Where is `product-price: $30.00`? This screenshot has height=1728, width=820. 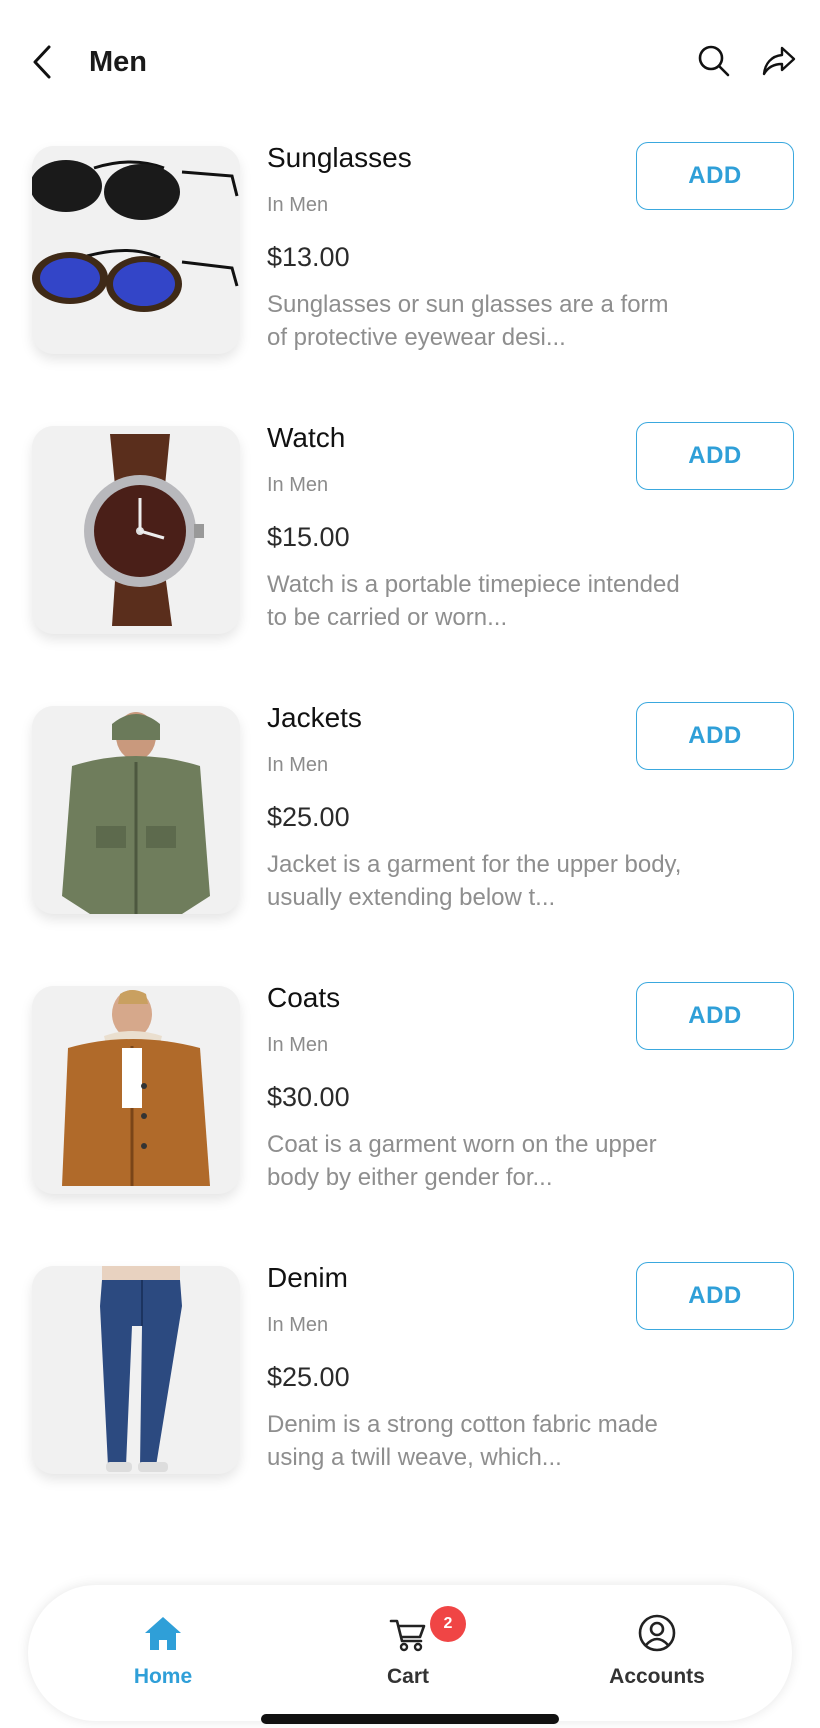
product-price: $30.00 is located at coordinates (308, 1097).